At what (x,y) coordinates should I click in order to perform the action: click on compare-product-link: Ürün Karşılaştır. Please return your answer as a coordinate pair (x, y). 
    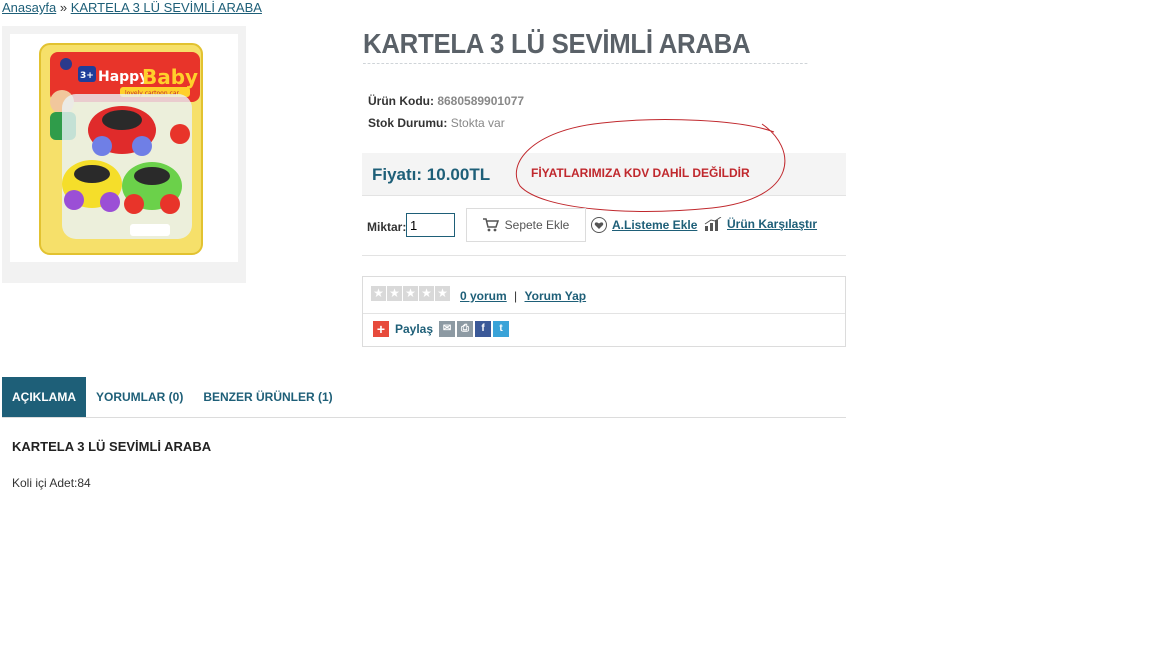
    Looking at the image, I should click on (760, 224).